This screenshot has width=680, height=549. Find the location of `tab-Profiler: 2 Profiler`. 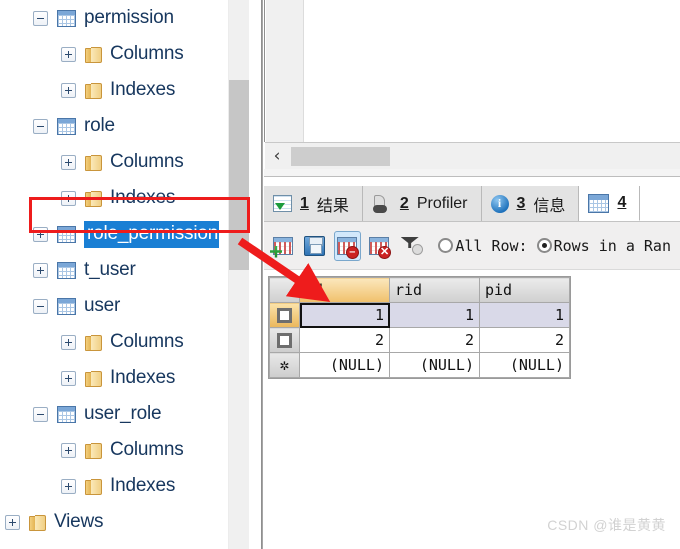

tab-Profiler: 2 Profiler is located at coordinates (422, 203).